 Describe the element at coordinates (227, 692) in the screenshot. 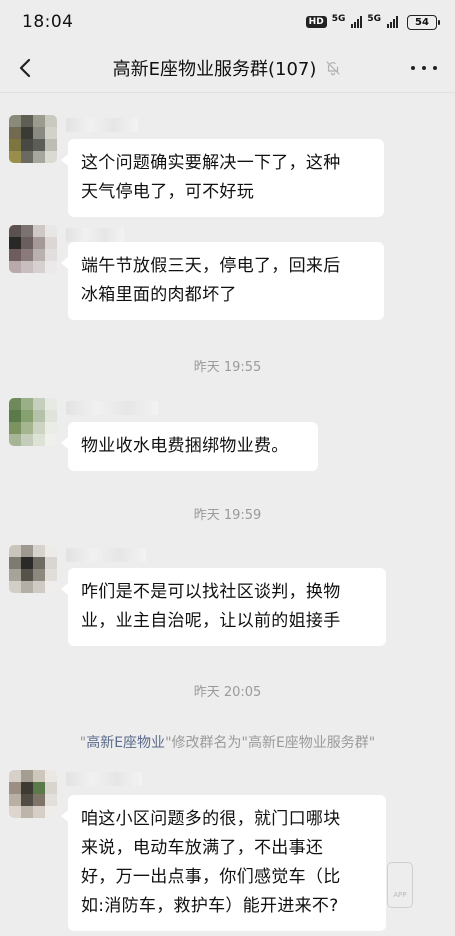

I see `timestamp: 昨天 20:05` at that location.